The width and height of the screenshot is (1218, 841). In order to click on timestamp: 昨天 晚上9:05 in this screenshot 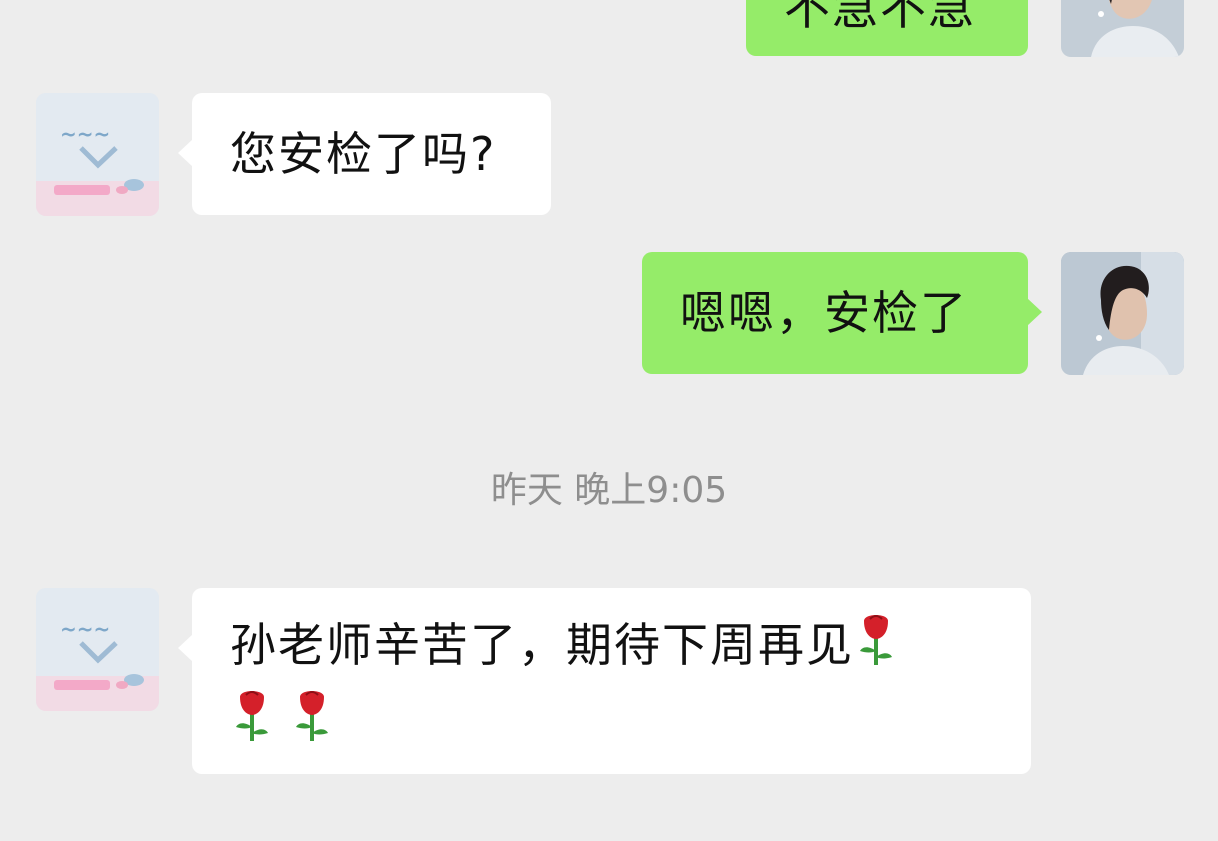, I will do `click(609, 490)`.